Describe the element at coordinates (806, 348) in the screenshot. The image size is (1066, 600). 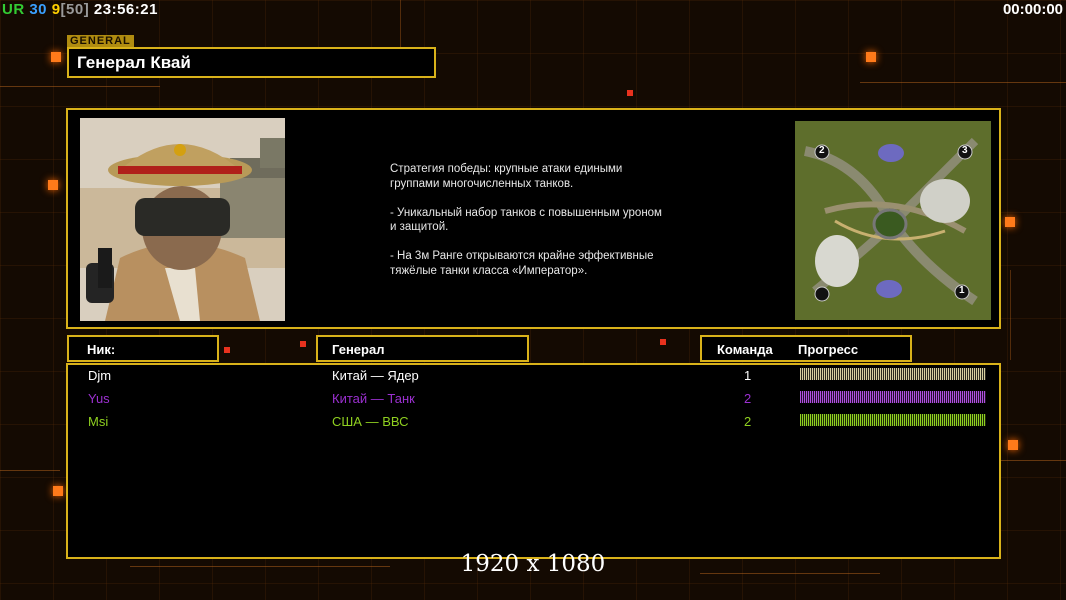
I see `header-team-progress-box: Команда Прогресс` at that location.